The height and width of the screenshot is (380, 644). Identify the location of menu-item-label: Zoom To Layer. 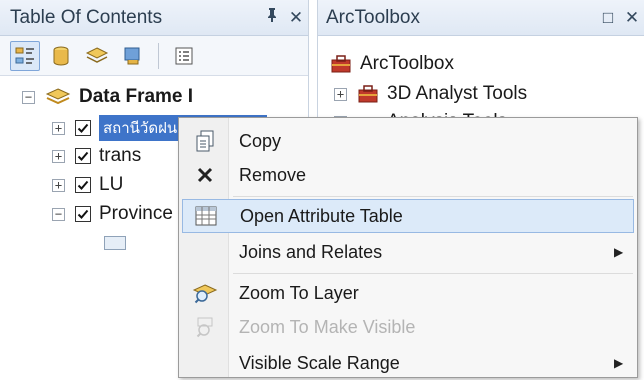
(299, 292).